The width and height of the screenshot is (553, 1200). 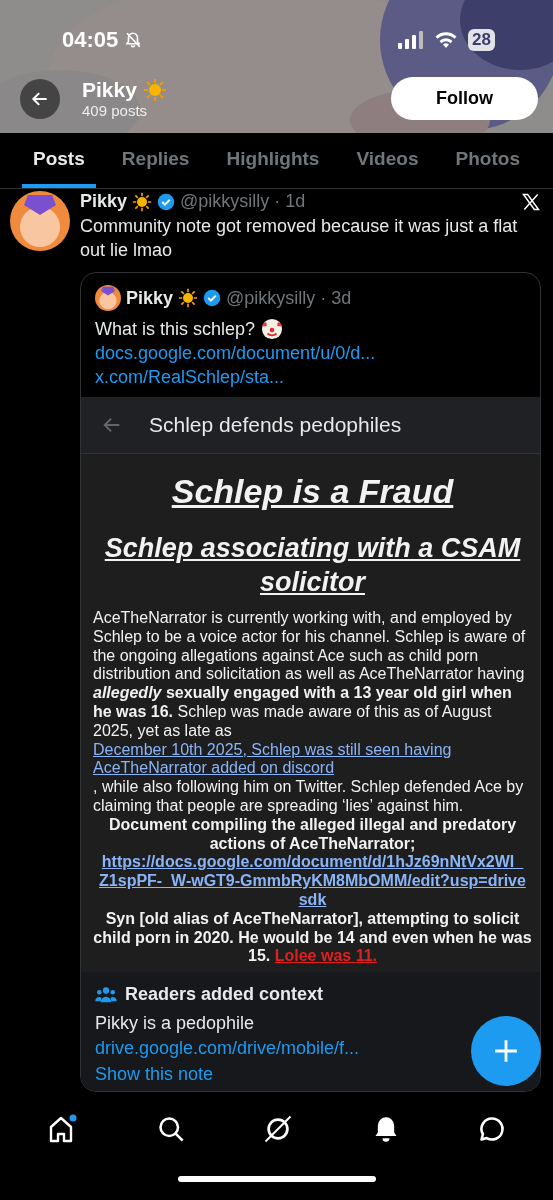 What do you see at coordinates (411, 40) in the screenshot?
I see `signal-icon` at bounding box center [411, 40].